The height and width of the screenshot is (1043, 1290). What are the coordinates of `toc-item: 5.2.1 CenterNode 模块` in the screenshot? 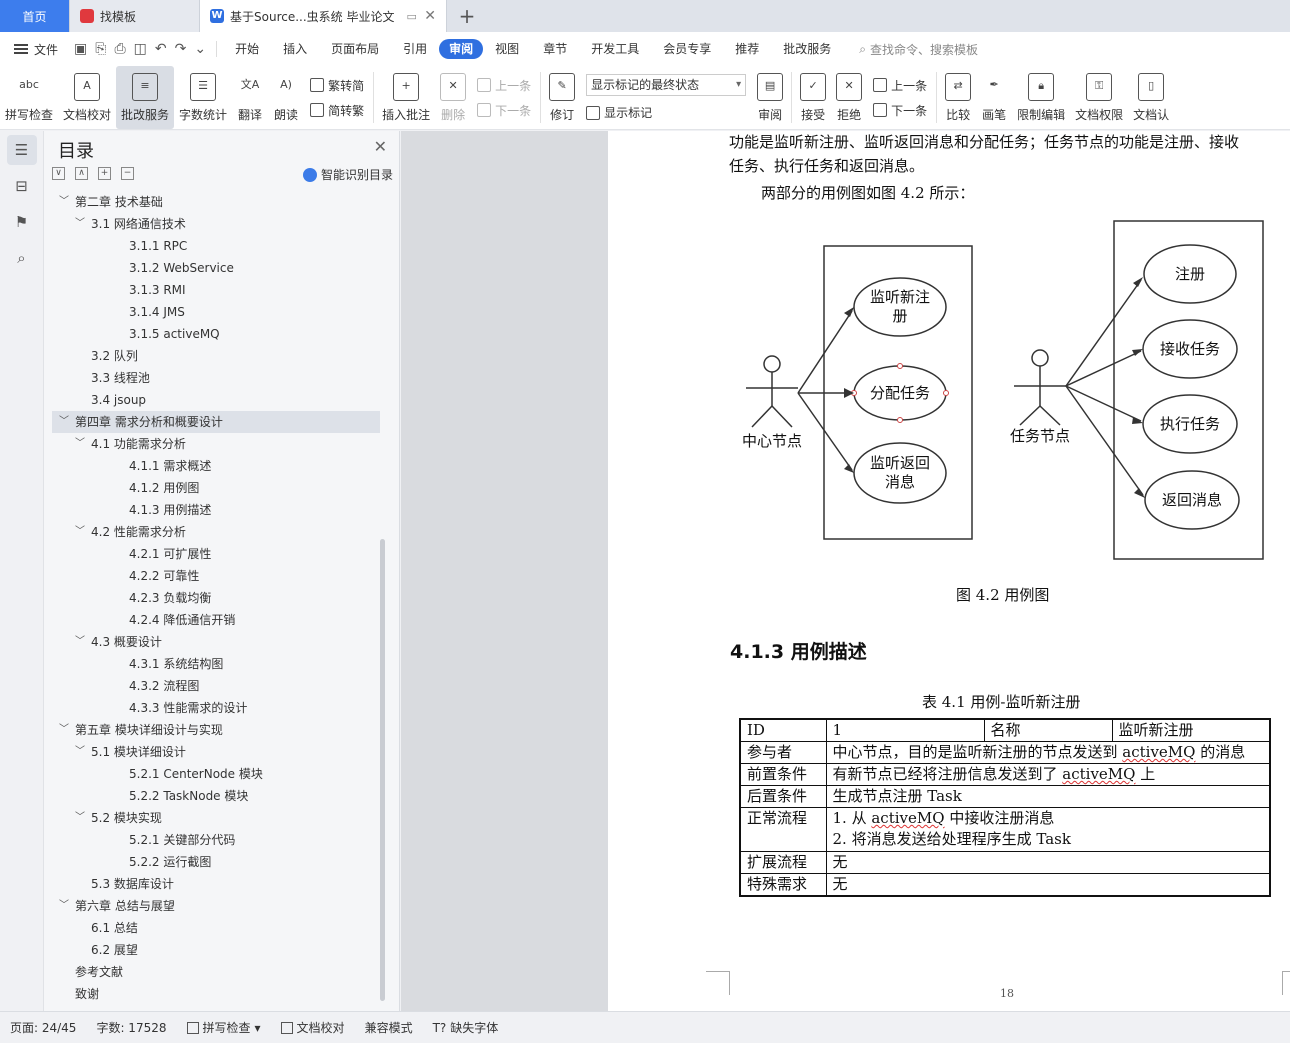 It's located at (216, 774).